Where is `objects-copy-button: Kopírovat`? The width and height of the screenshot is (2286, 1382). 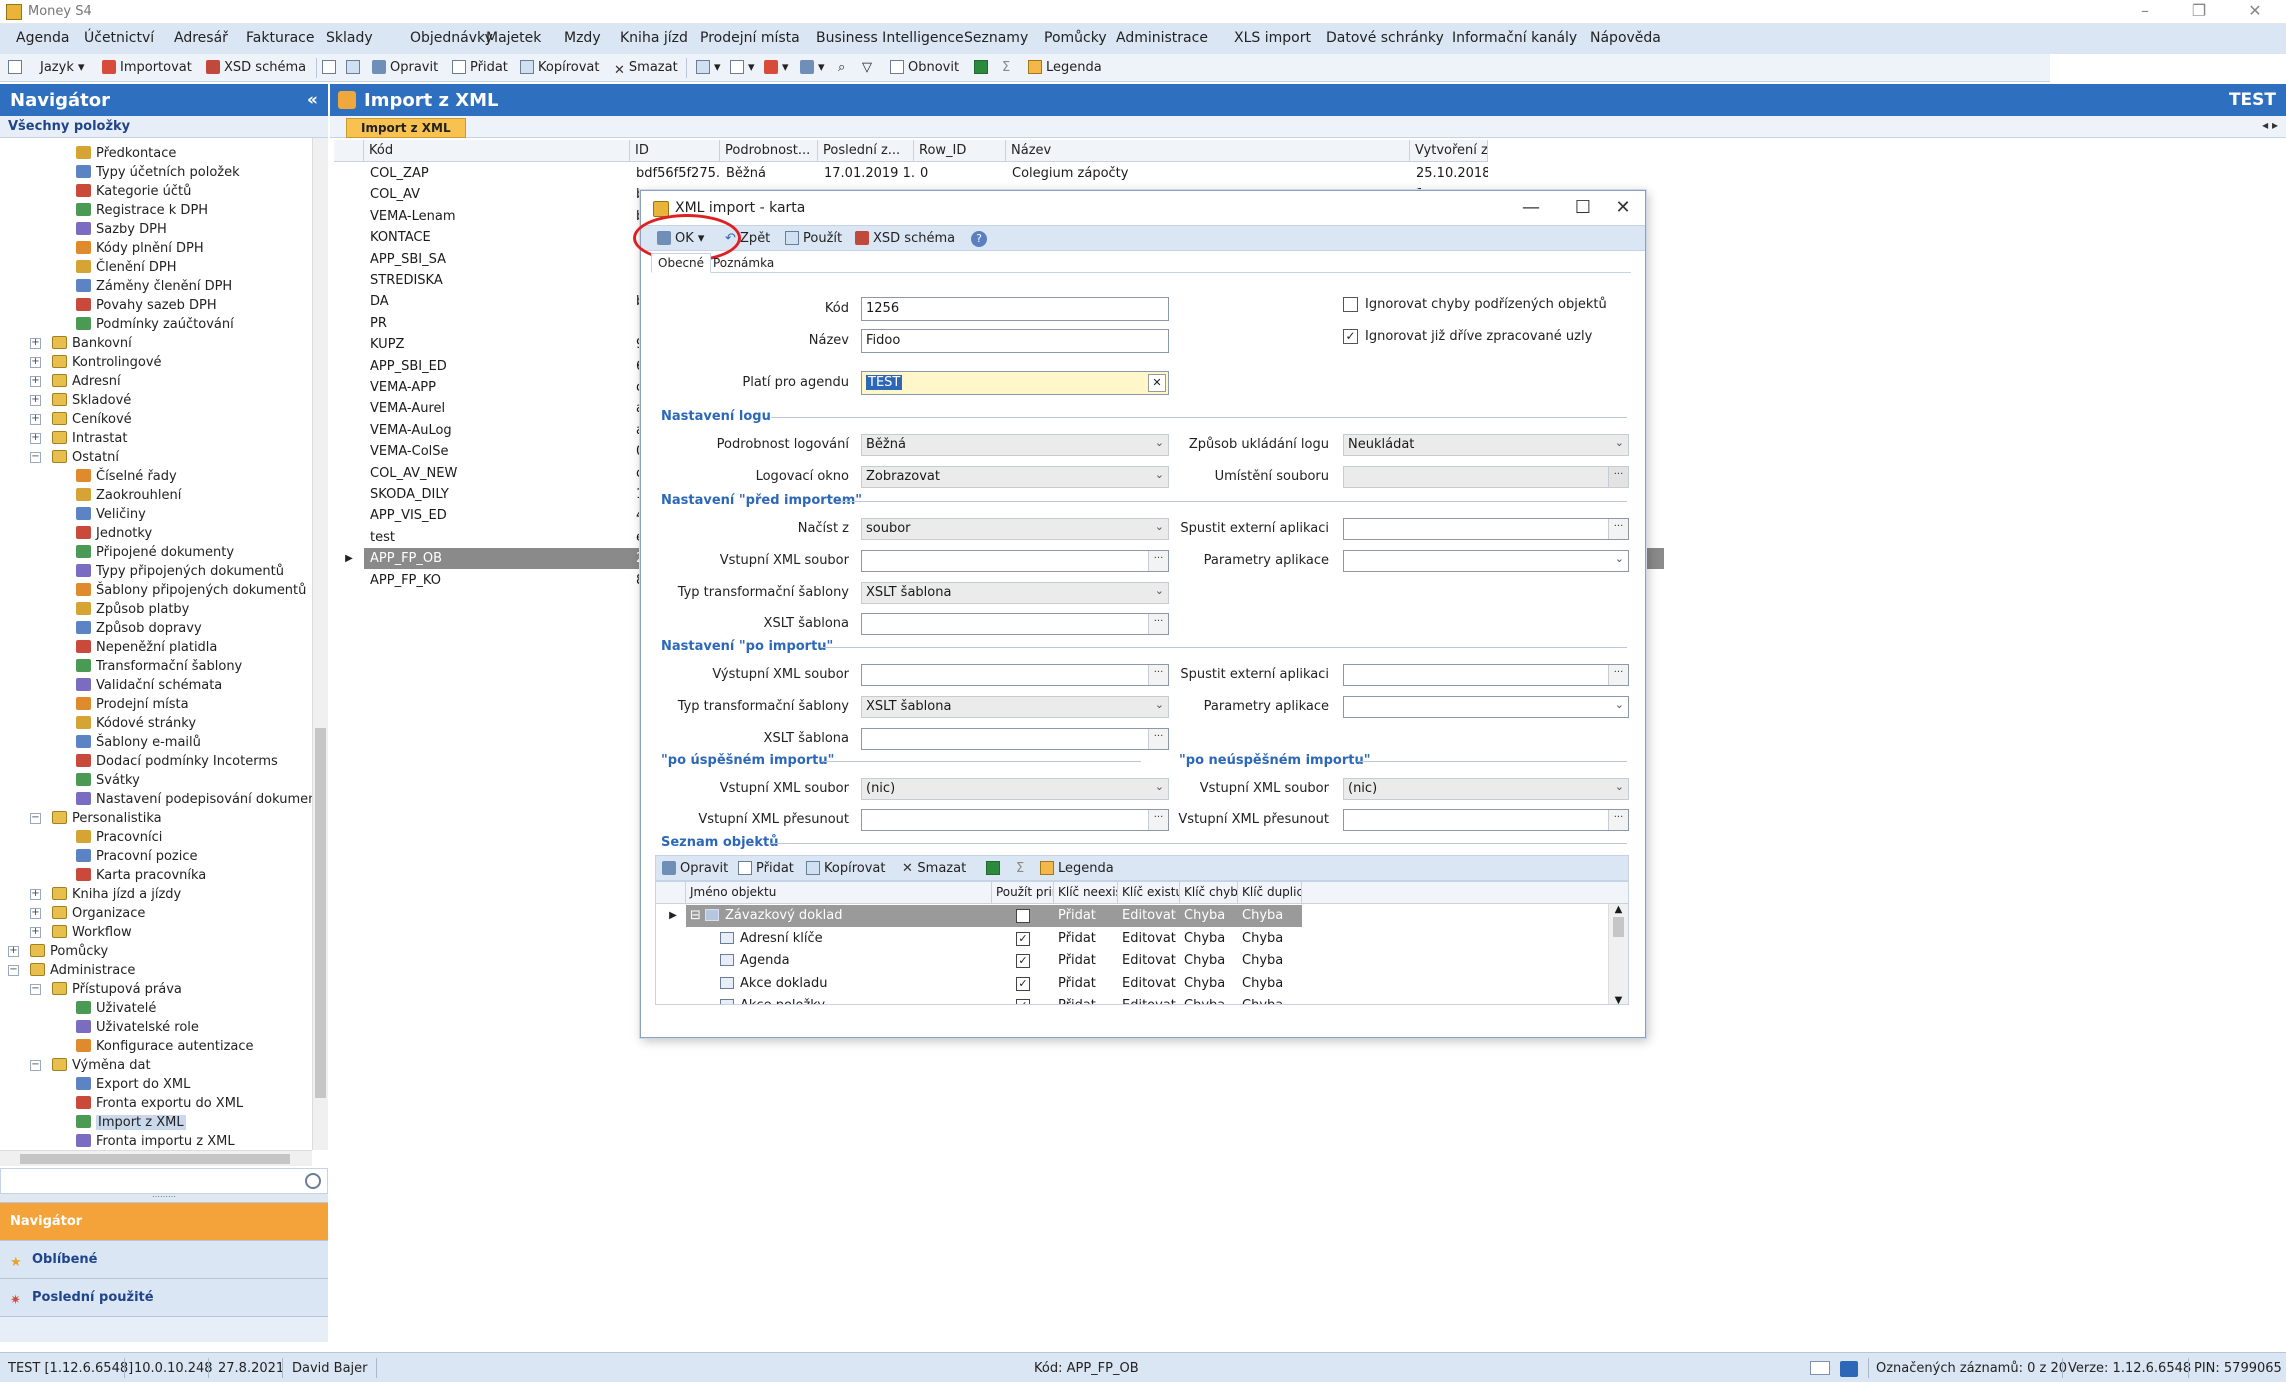 objects-copy-button: Kopírovat is located at coordinates (845, 868).